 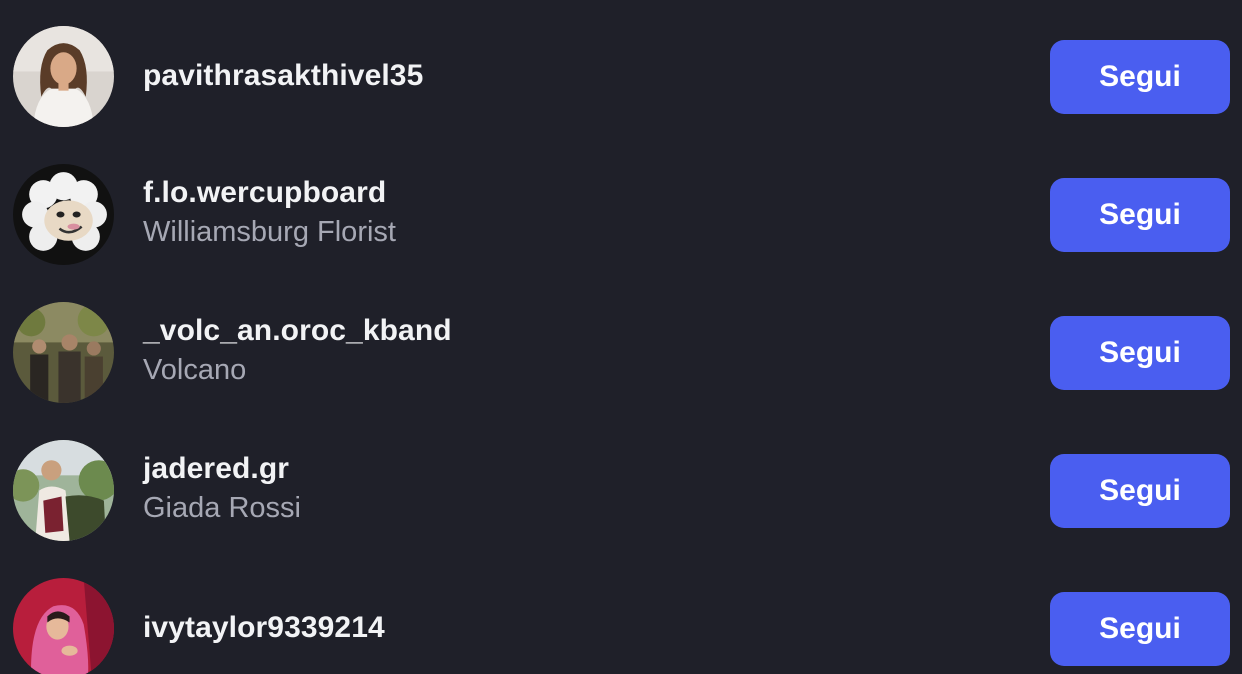 I want to click on full-name: Giada Rossi, so click(x=222, y=508).